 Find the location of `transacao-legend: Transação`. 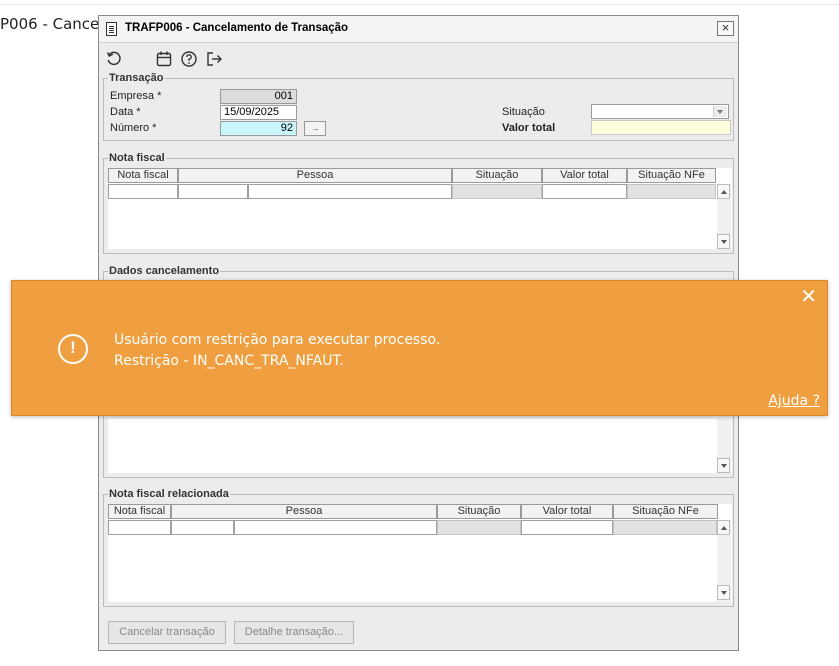

transacao-legend: Transação is located at coordinates (136, 78).